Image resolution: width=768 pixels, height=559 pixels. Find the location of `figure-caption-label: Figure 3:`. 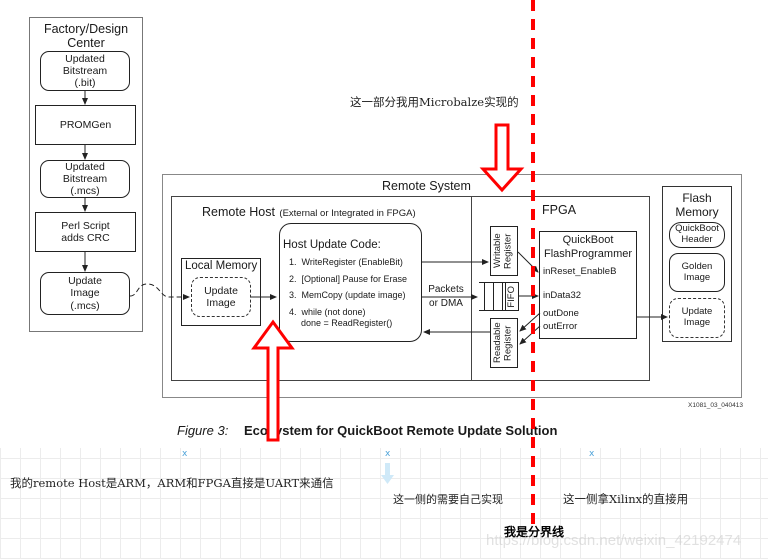

figure-caption-label: Figure 3: is located at coordinates (203, 430).